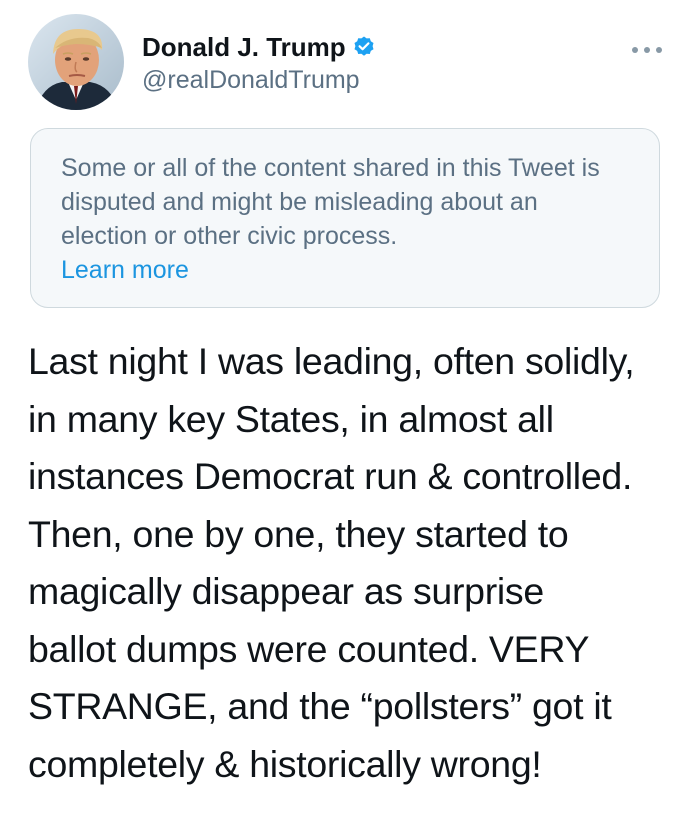 This screenshot has width=690, height=814. Describe the element at coordinates (364, 47) in the screenshot. I see `verified-badge-icon` at that location.